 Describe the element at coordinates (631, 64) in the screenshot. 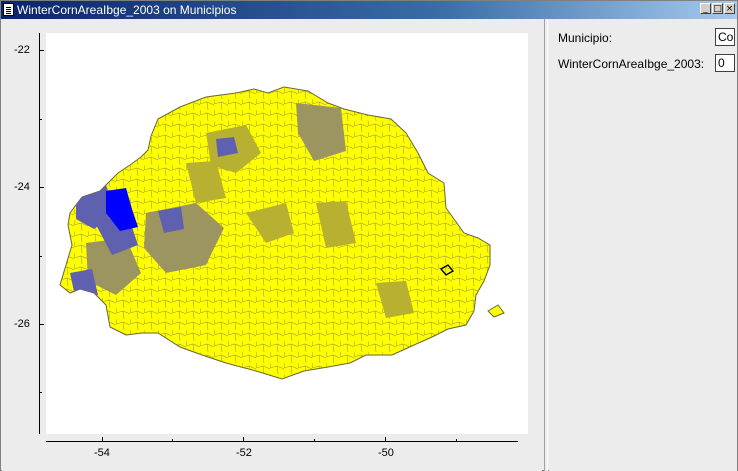

I see `wintercorn-label: WinterCornAreaIbge_2003:` at that location.